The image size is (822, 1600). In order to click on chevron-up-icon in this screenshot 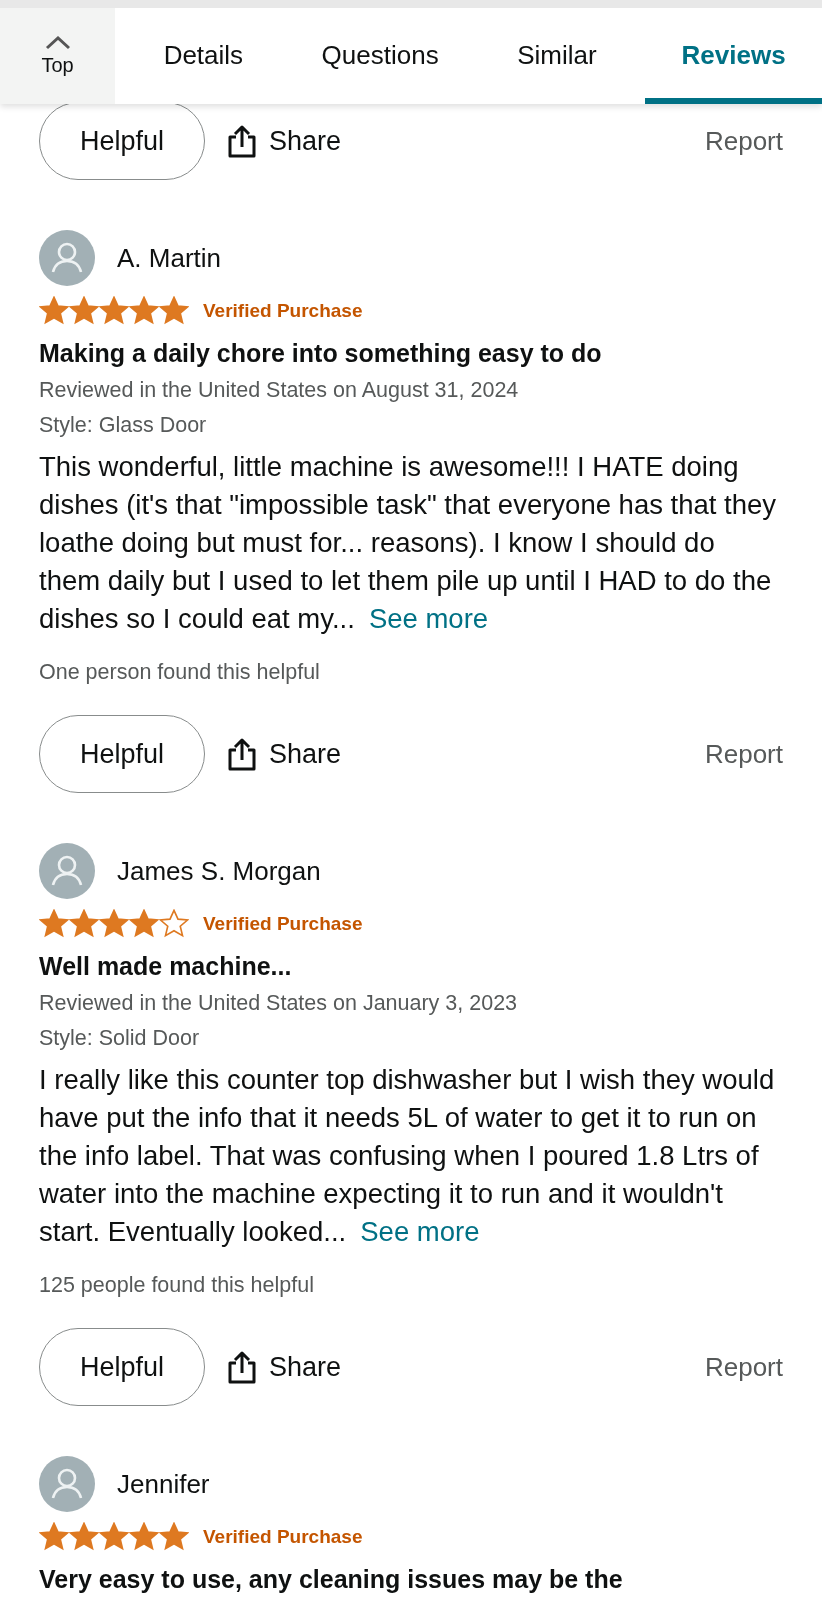, I will do `click(57, 42)`.